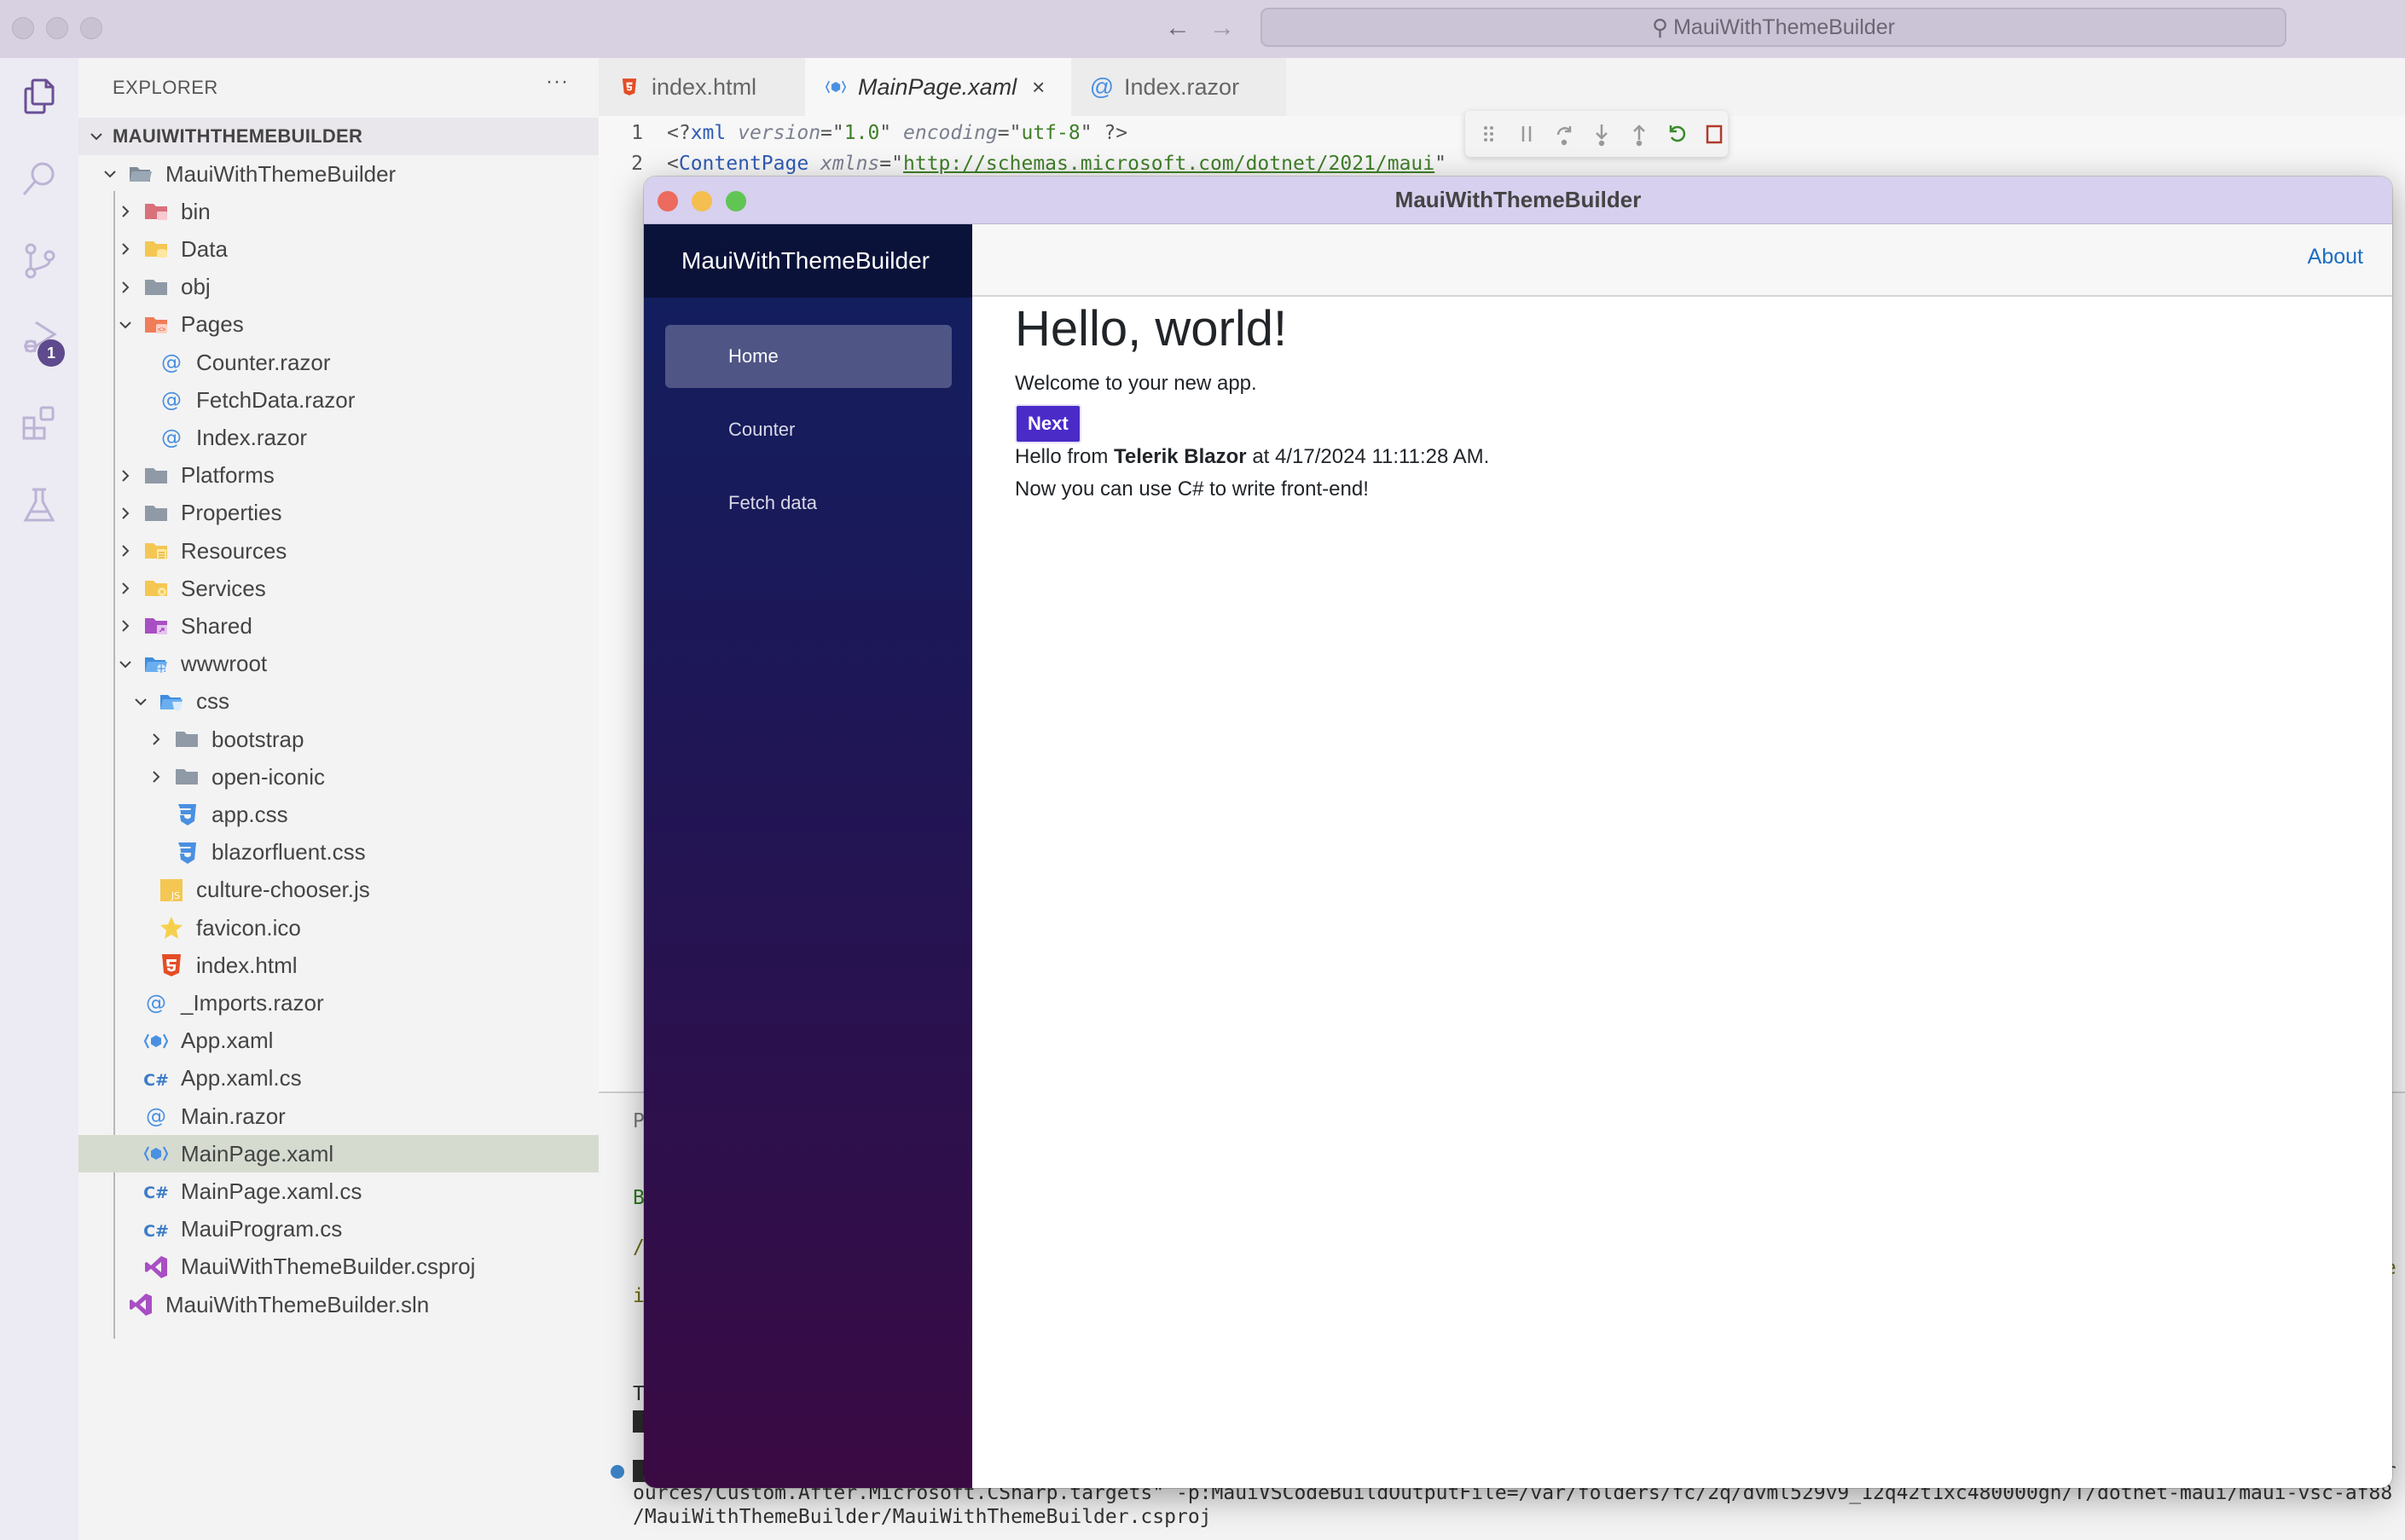 This screenshot has height=1540, width=2405. I want to click on tree-item-label: MainPage.xaml, so click(257, 1153).